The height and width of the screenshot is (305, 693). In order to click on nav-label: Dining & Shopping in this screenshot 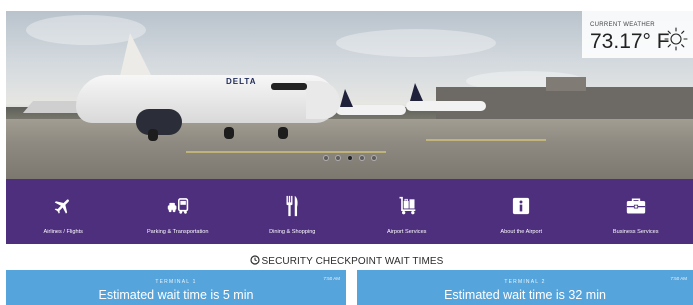, I will do `click(292, 232)`.